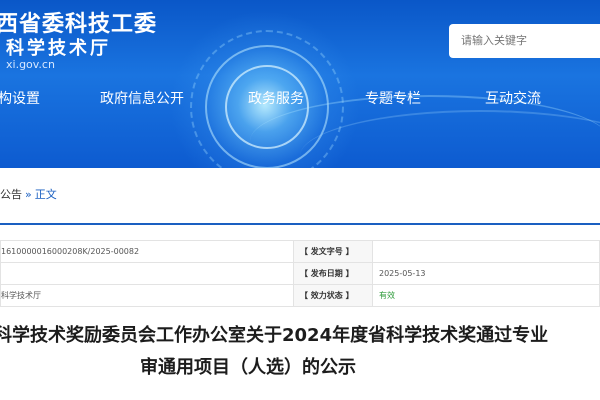  Describe the element at coordinates (58, 47) in the screenshot. I see `site-logo-subtitle: 科学技术厅` at that location.